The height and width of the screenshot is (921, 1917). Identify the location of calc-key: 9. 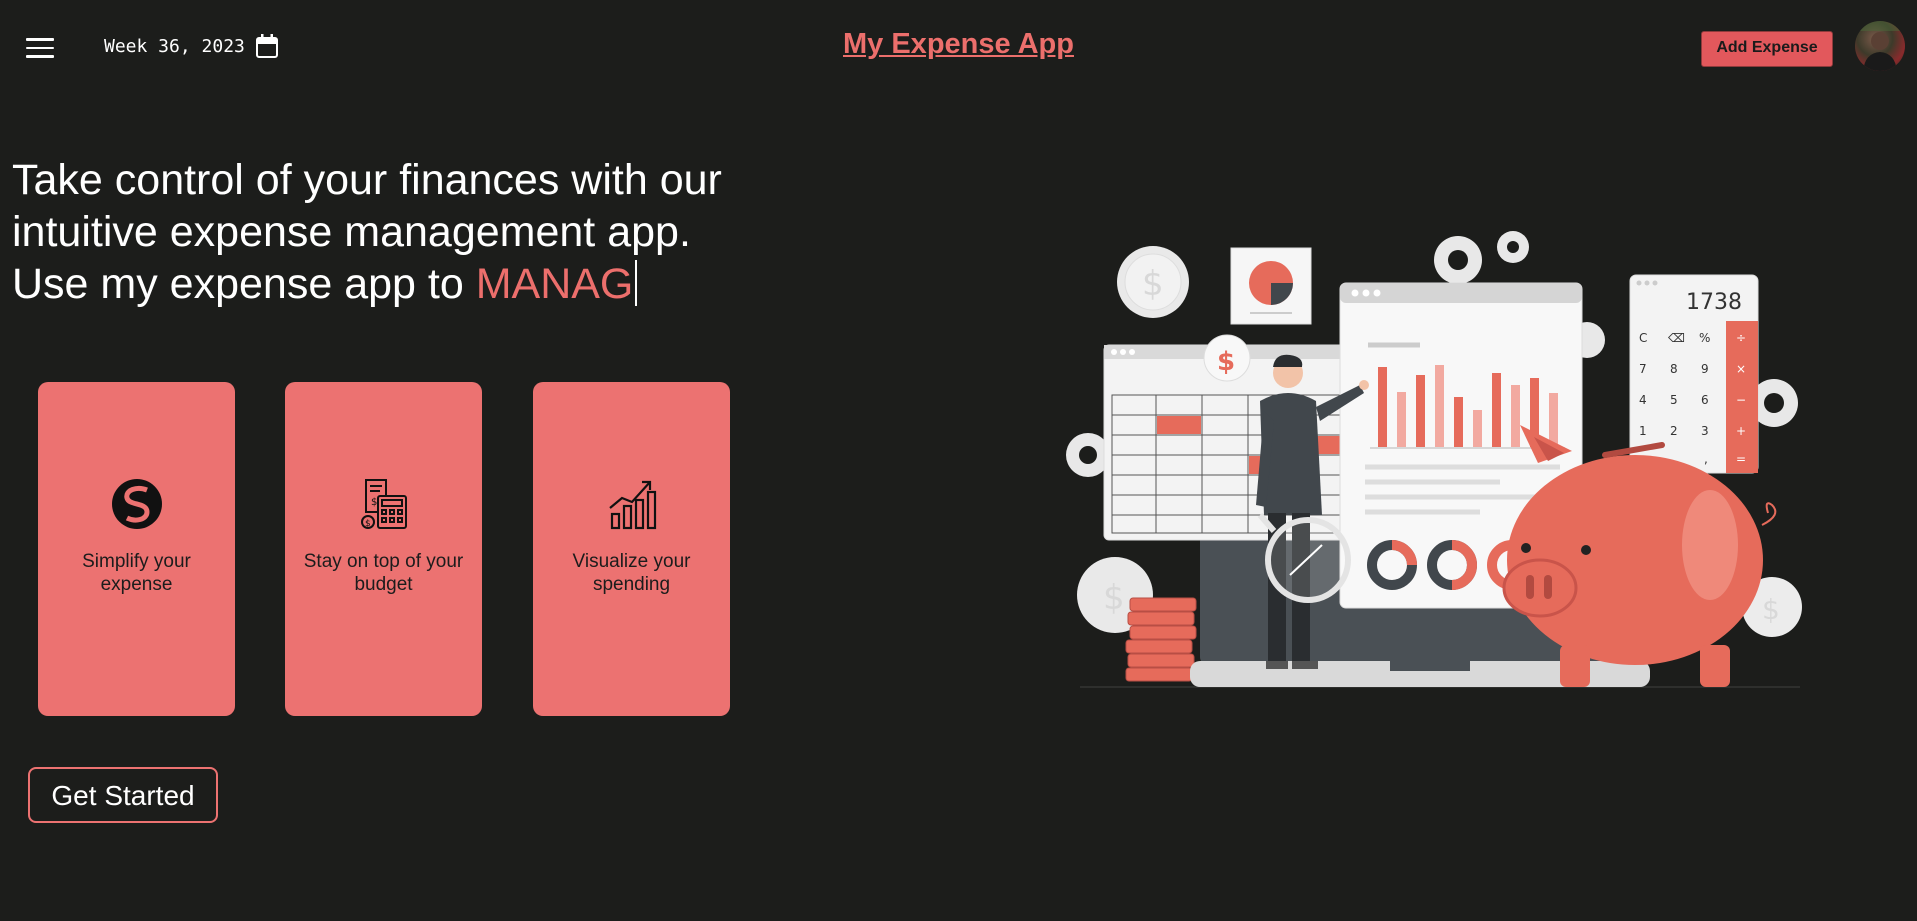
(1705, 369).